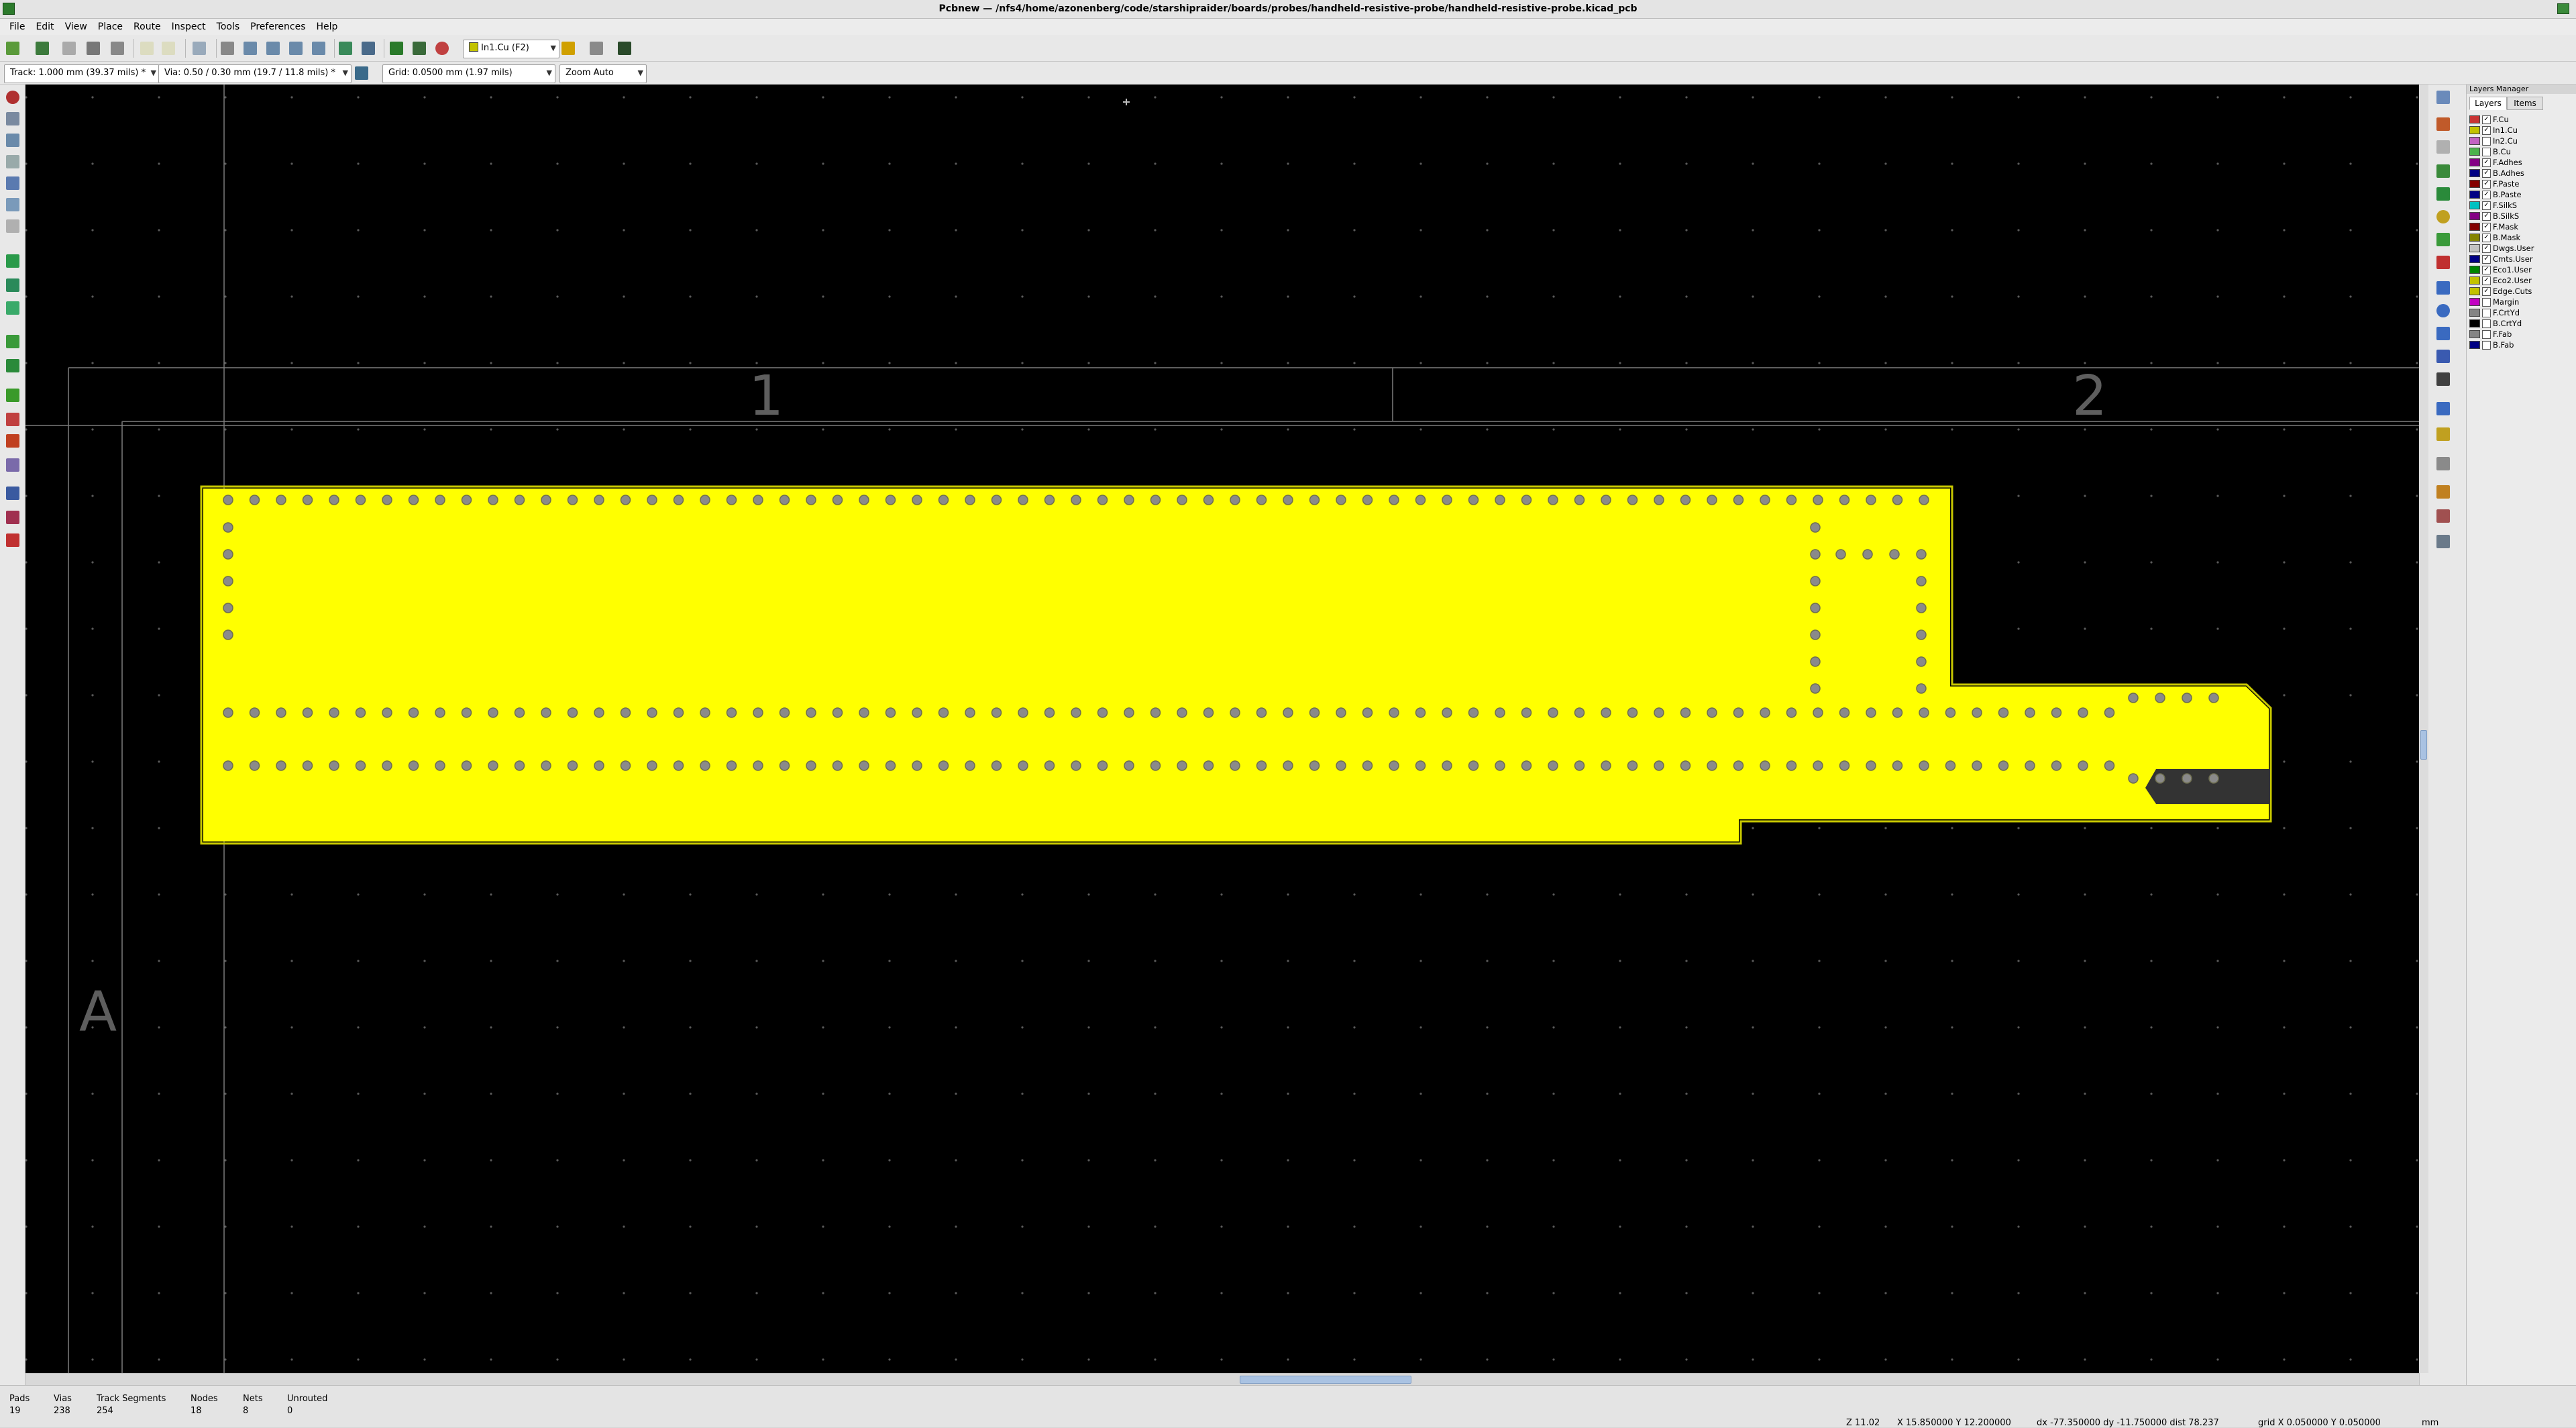  I want to click on zoom-selection-icon, so click(319, 48).